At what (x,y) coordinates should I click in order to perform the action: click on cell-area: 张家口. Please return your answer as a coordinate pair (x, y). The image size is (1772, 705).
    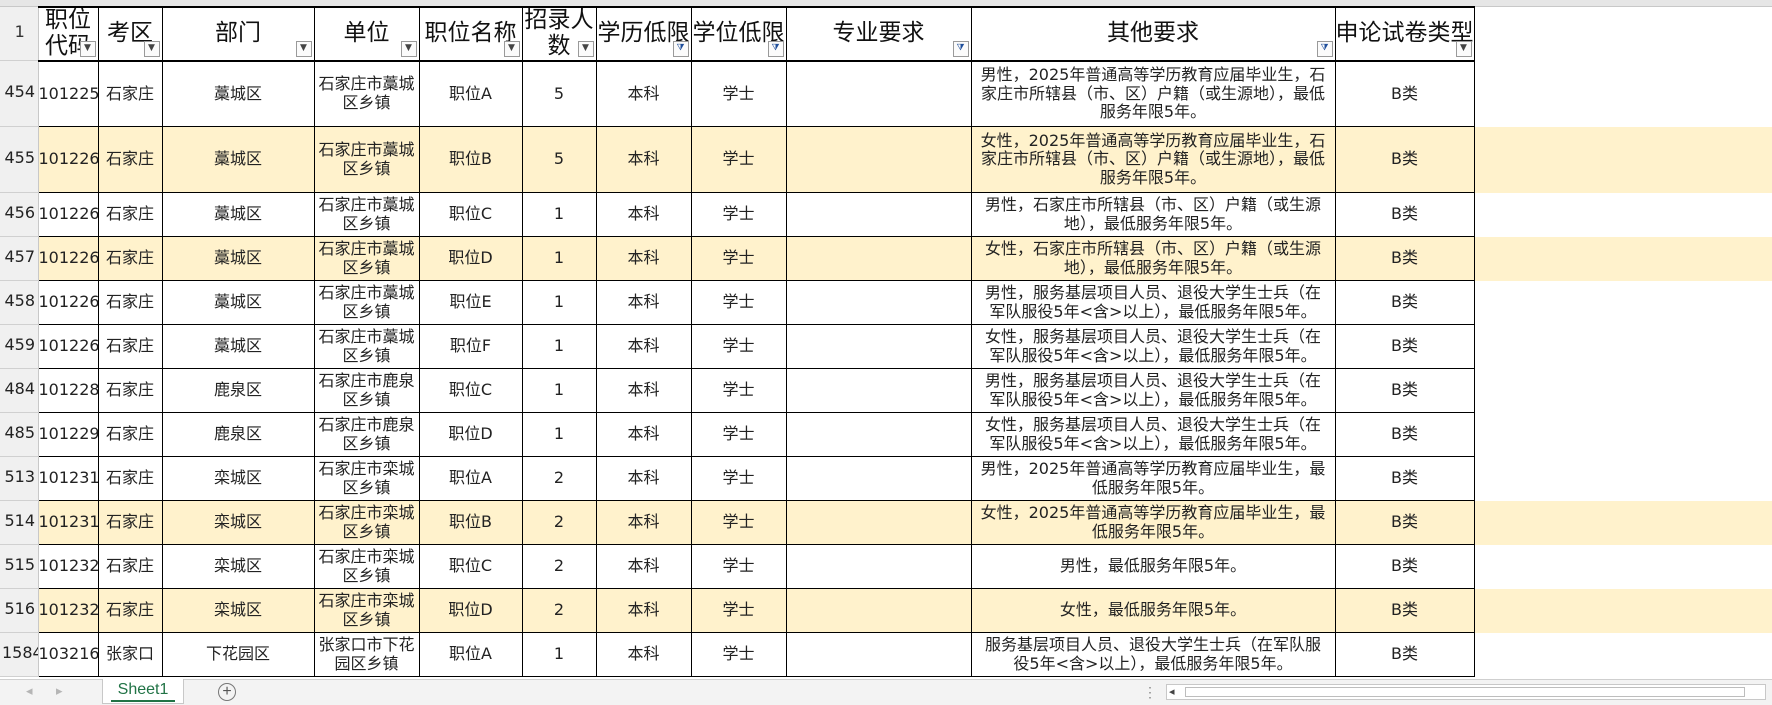
    Looking at the image, I should click on (130, 654).